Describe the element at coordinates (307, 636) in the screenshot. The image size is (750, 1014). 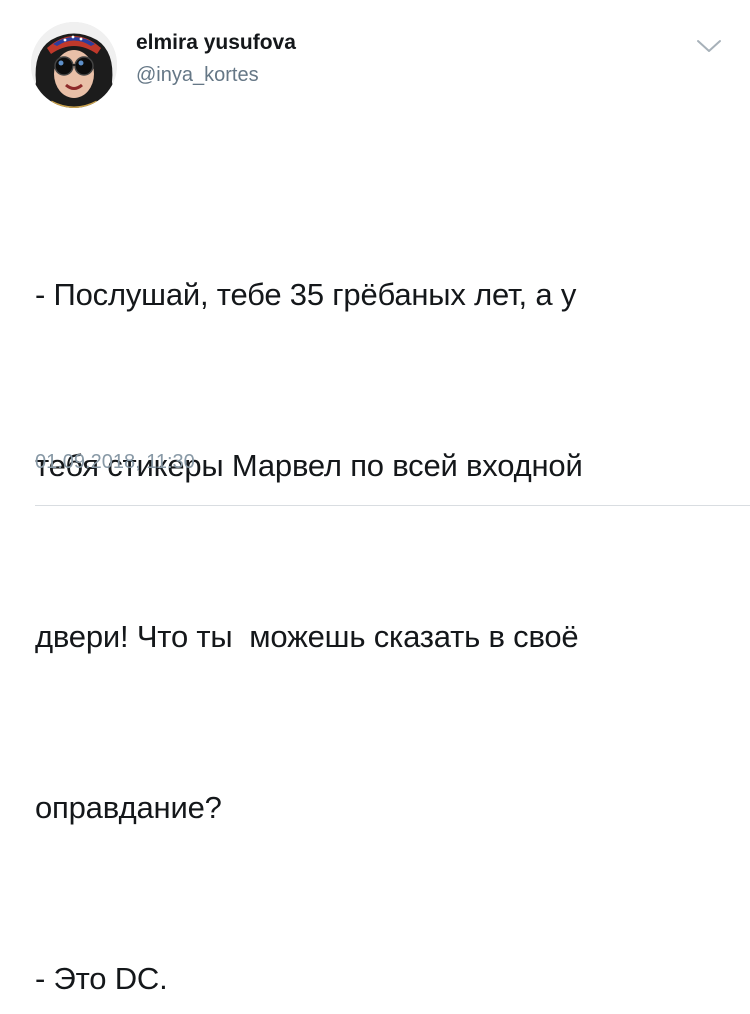
I see `tweet-text-line: двери! Что ты можешь сказать в своё` at that location.